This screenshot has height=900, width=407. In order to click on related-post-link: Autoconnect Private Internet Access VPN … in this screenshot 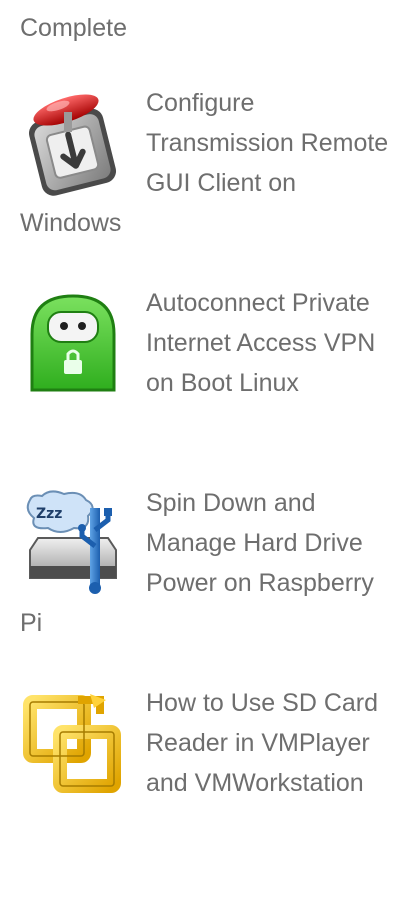, I will do `click(205, 343)`.